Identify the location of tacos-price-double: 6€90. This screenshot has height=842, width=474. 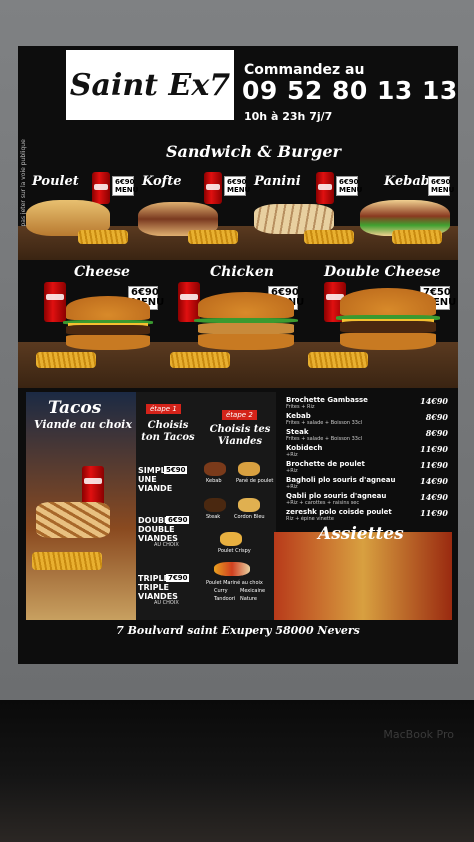
(178, 520).